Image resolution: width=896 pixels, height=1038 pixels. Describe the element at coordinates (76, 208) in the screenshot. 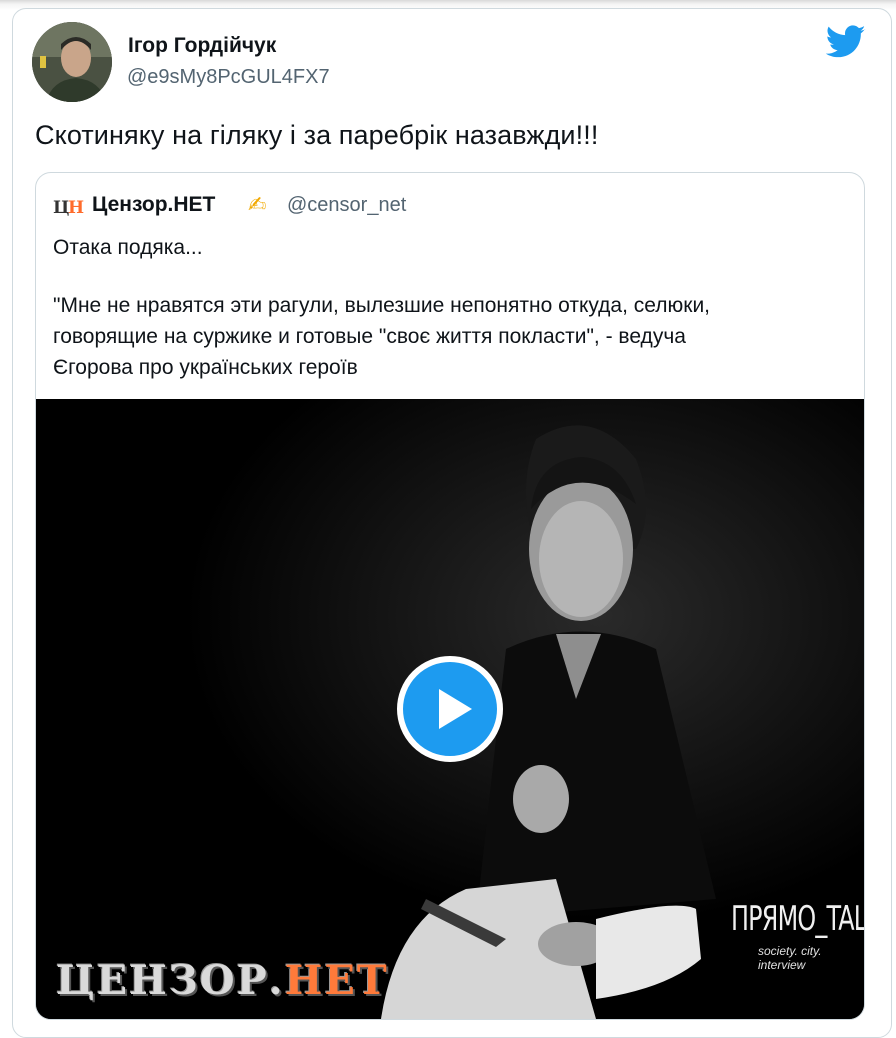

I see `svg-text: Н` at that location.